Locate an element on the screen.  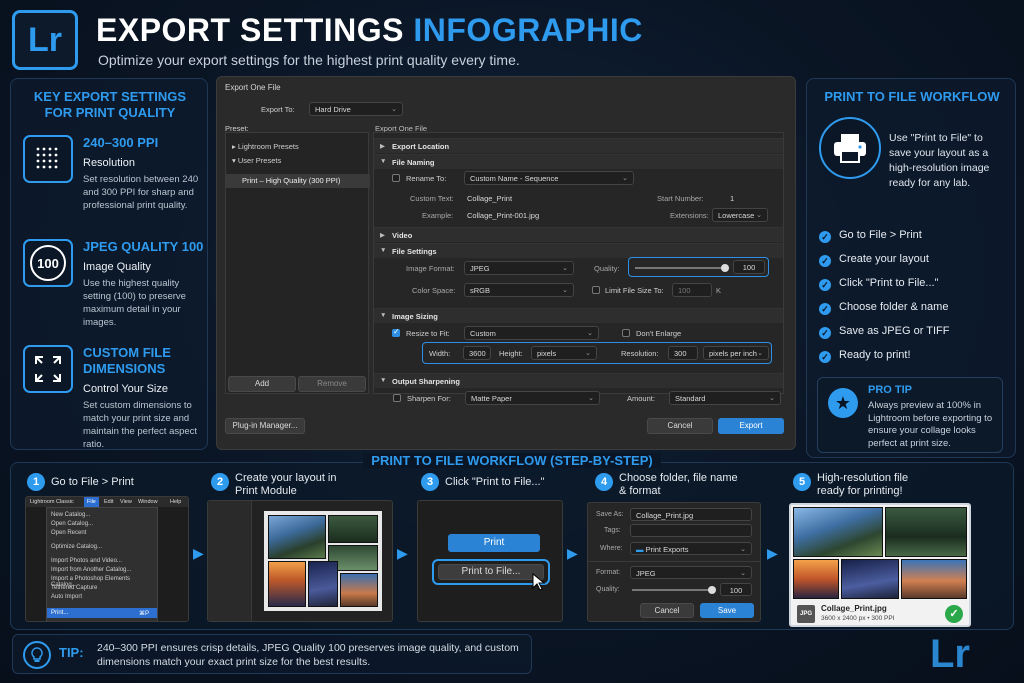
save-quality-track is located at coordinates (672, 590).